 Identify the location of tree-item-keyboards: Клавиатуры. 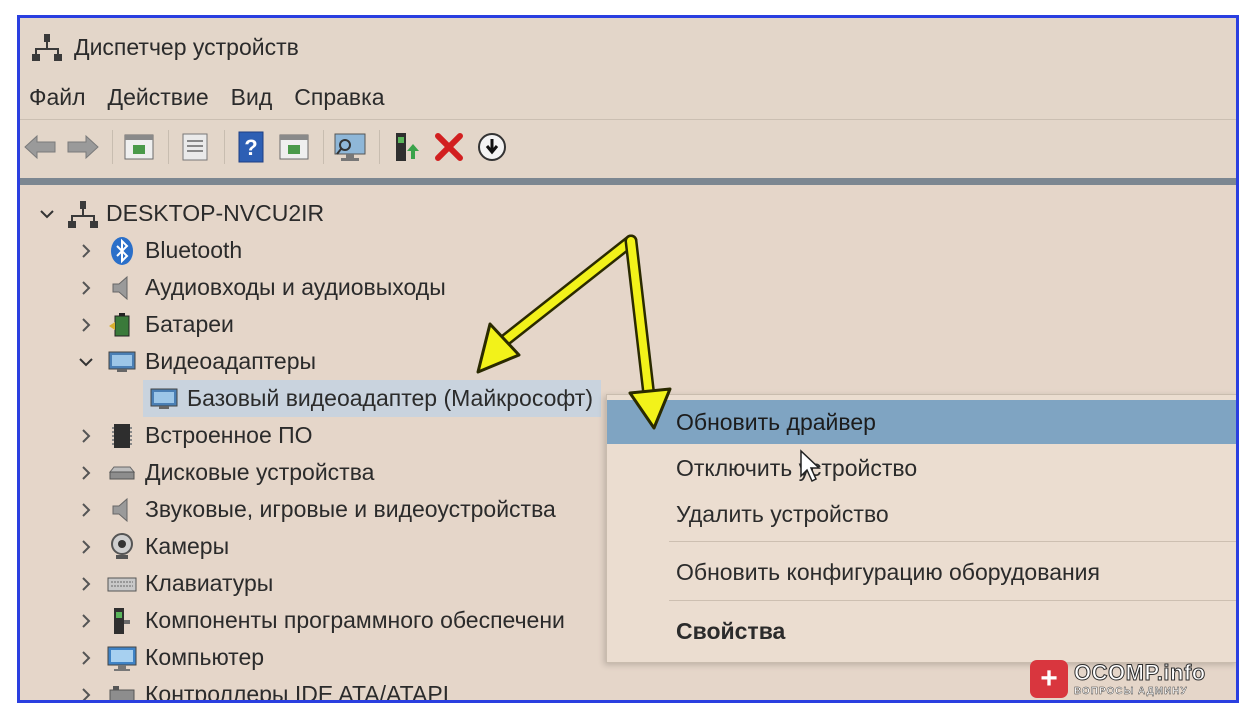
(175, 583).